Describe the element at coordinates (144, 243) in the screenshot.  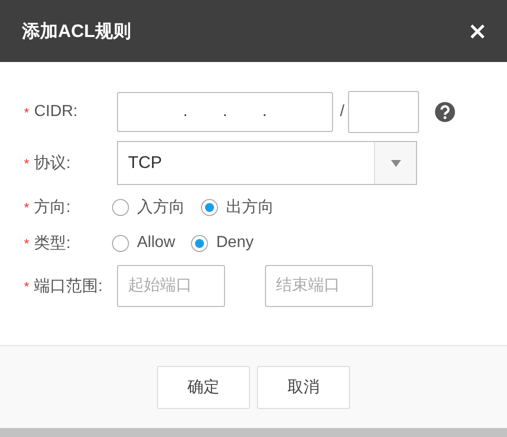
I see `radio-option: Allow` at that location.